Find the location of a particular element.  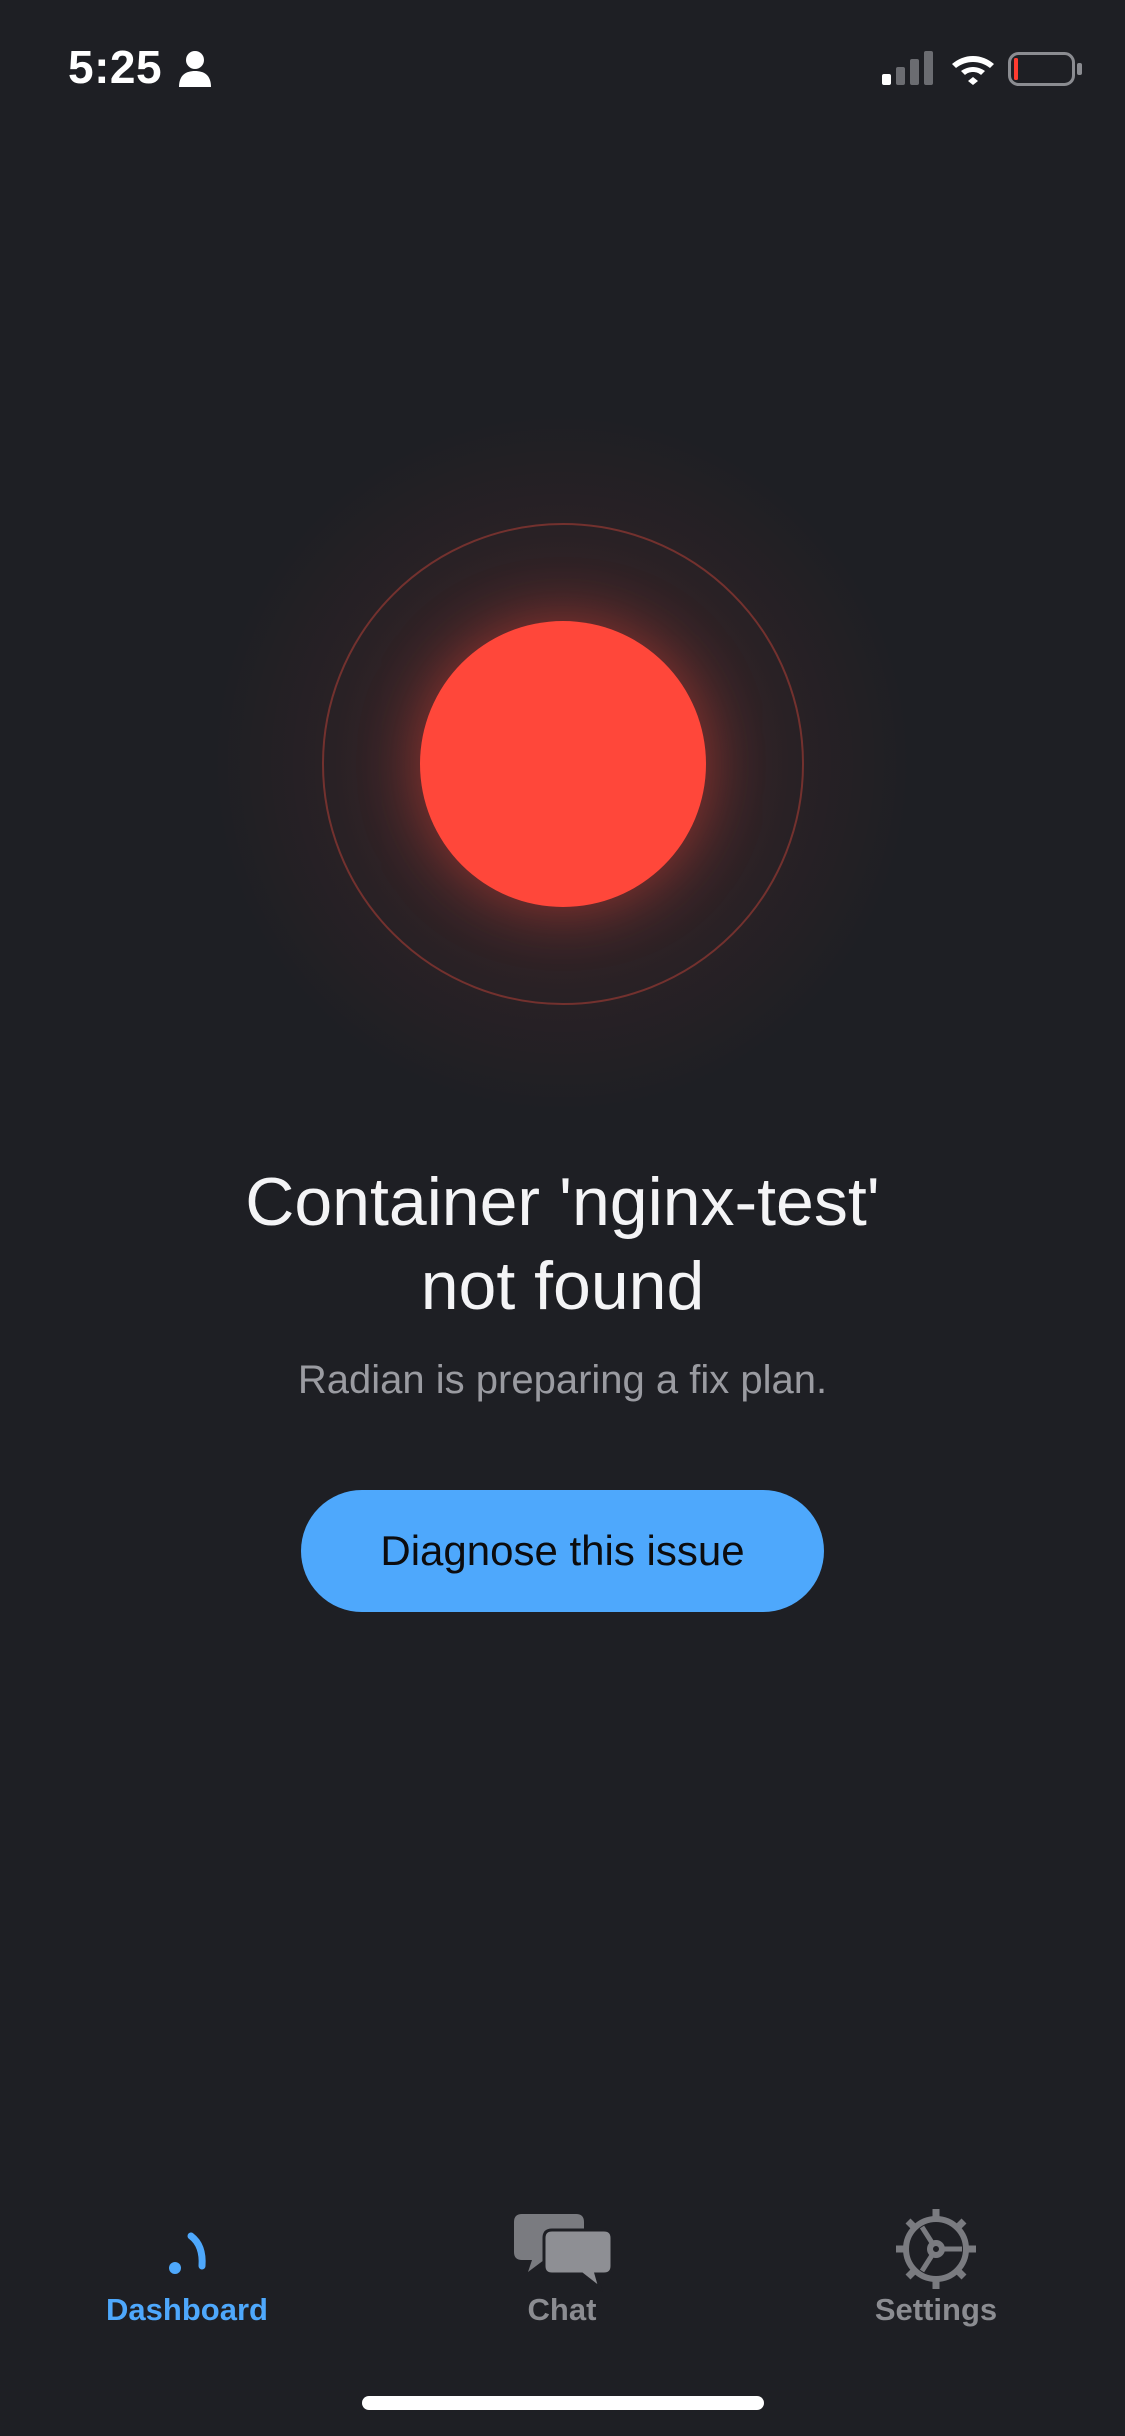

chat-bubbles-icon is located at coordinates (563, 2253).